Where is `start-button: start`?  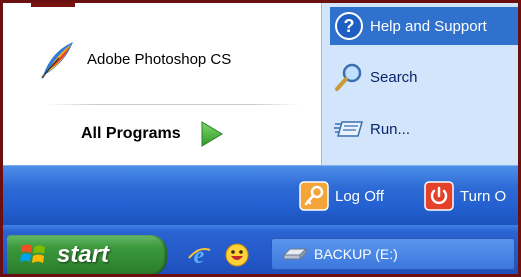 start-button: start is located at coordinates (87, 254).